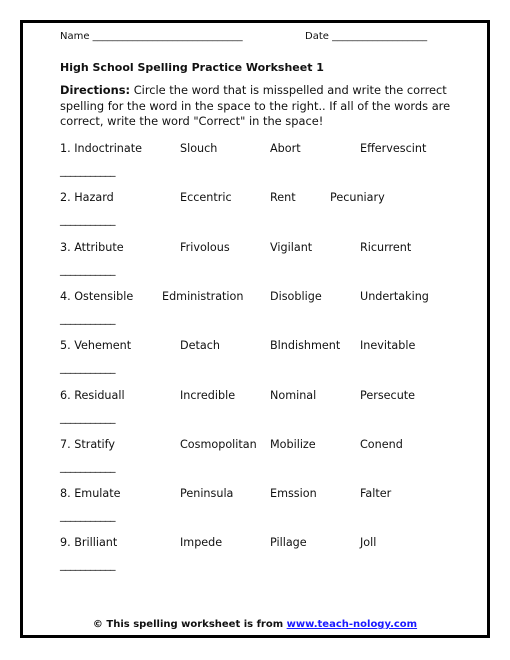 This screenshot has width=510, height=660. What do you see at coordinates (368, 542) in the screenshot?
I see `question-word: Joll` at bounding box center [368, 542].